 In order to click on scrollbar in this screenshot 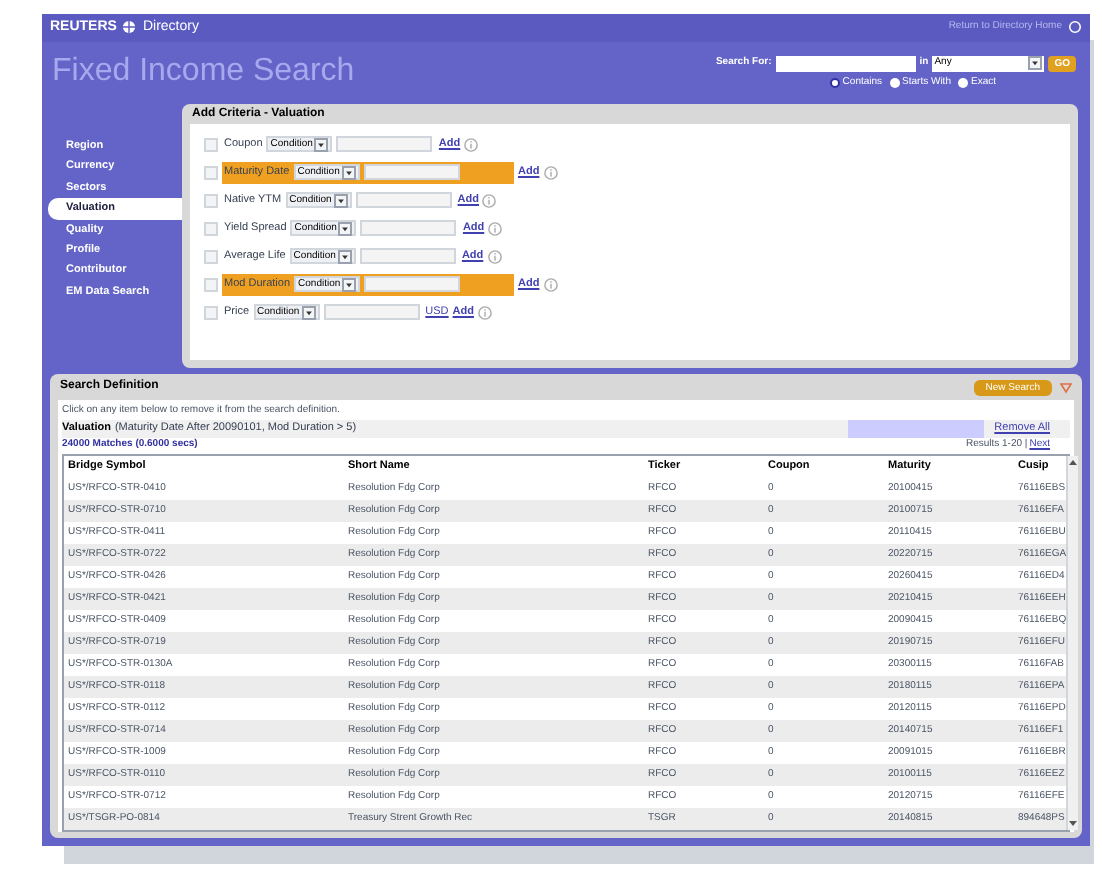, I will do `click(1072, 643)`.